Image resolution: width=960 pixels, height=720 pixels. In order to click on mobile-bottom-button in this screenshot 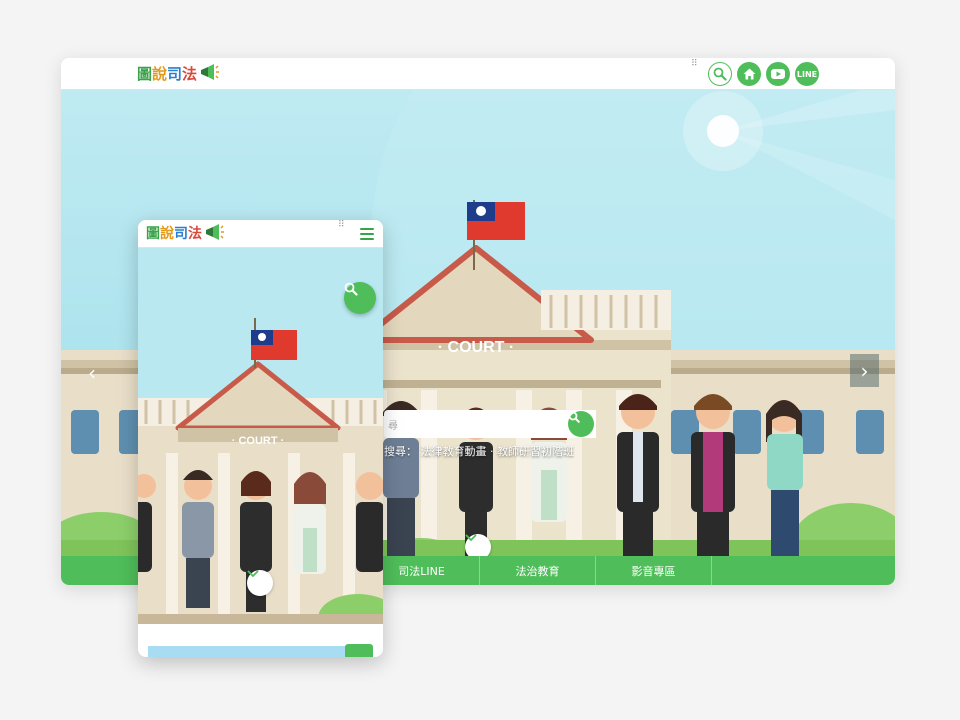, I will do `click(359, 650)`.